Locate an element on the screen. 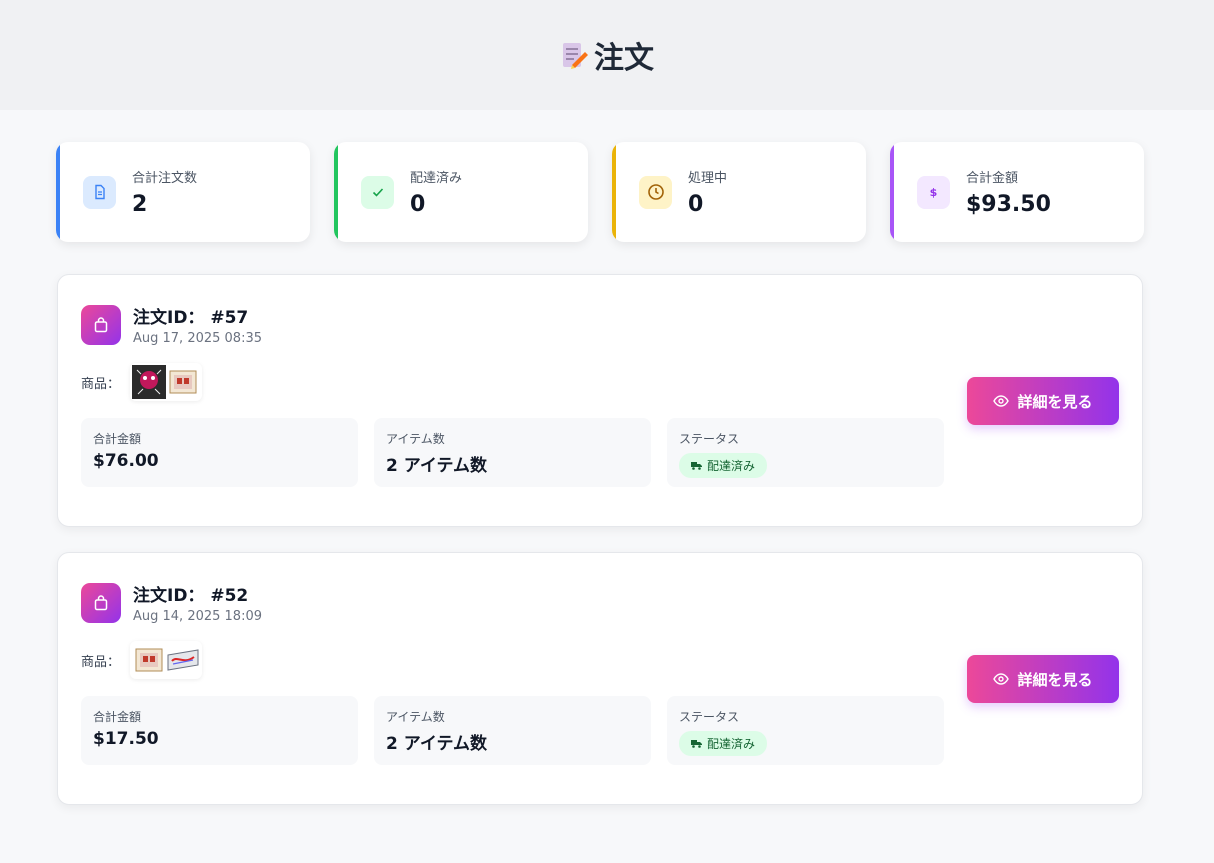 Image resolution: width=1214 pixels, height=863 pixels. stat-label: 合計金額 is located at coordinates (992, 178).